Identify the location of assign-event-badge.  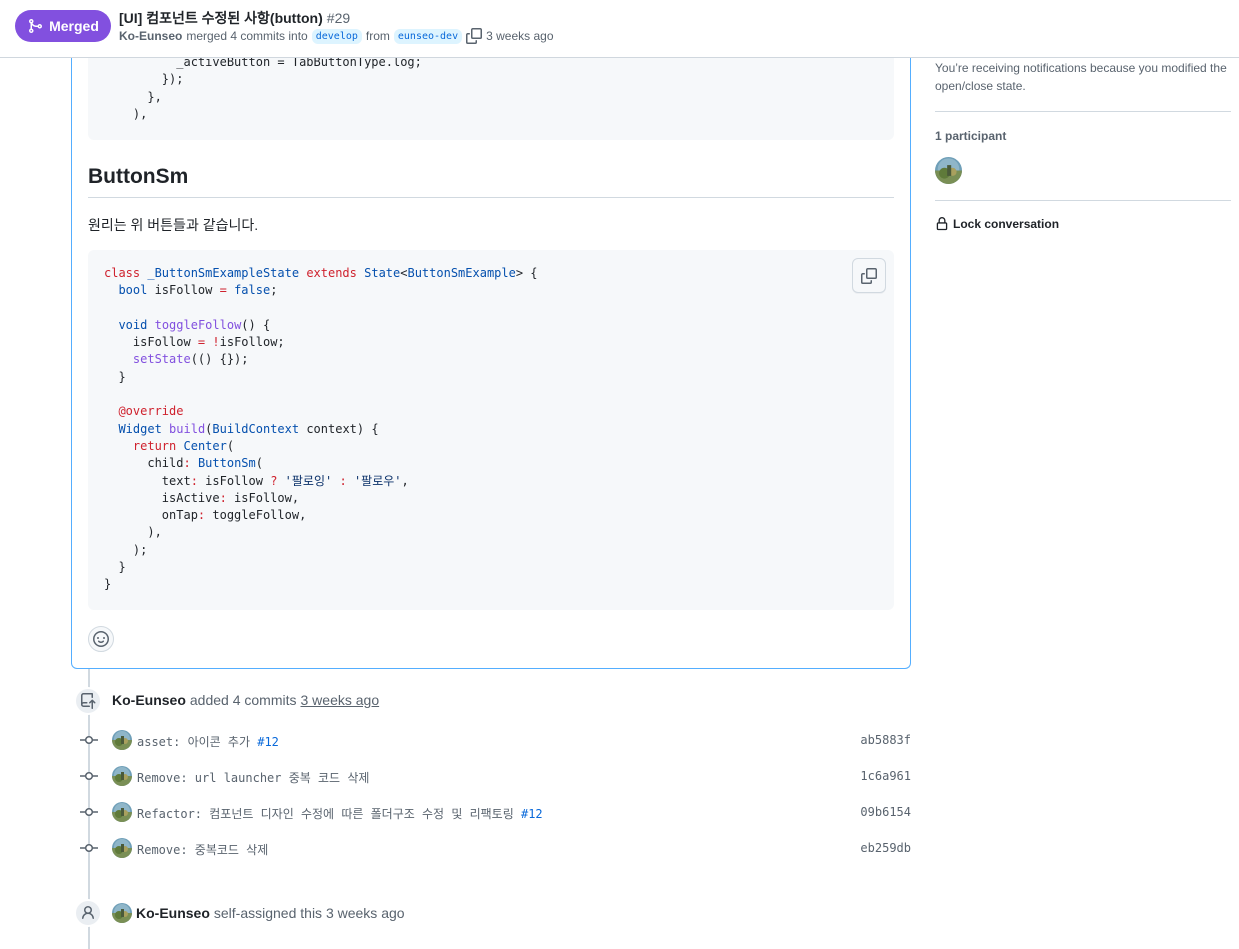
(88, 913).